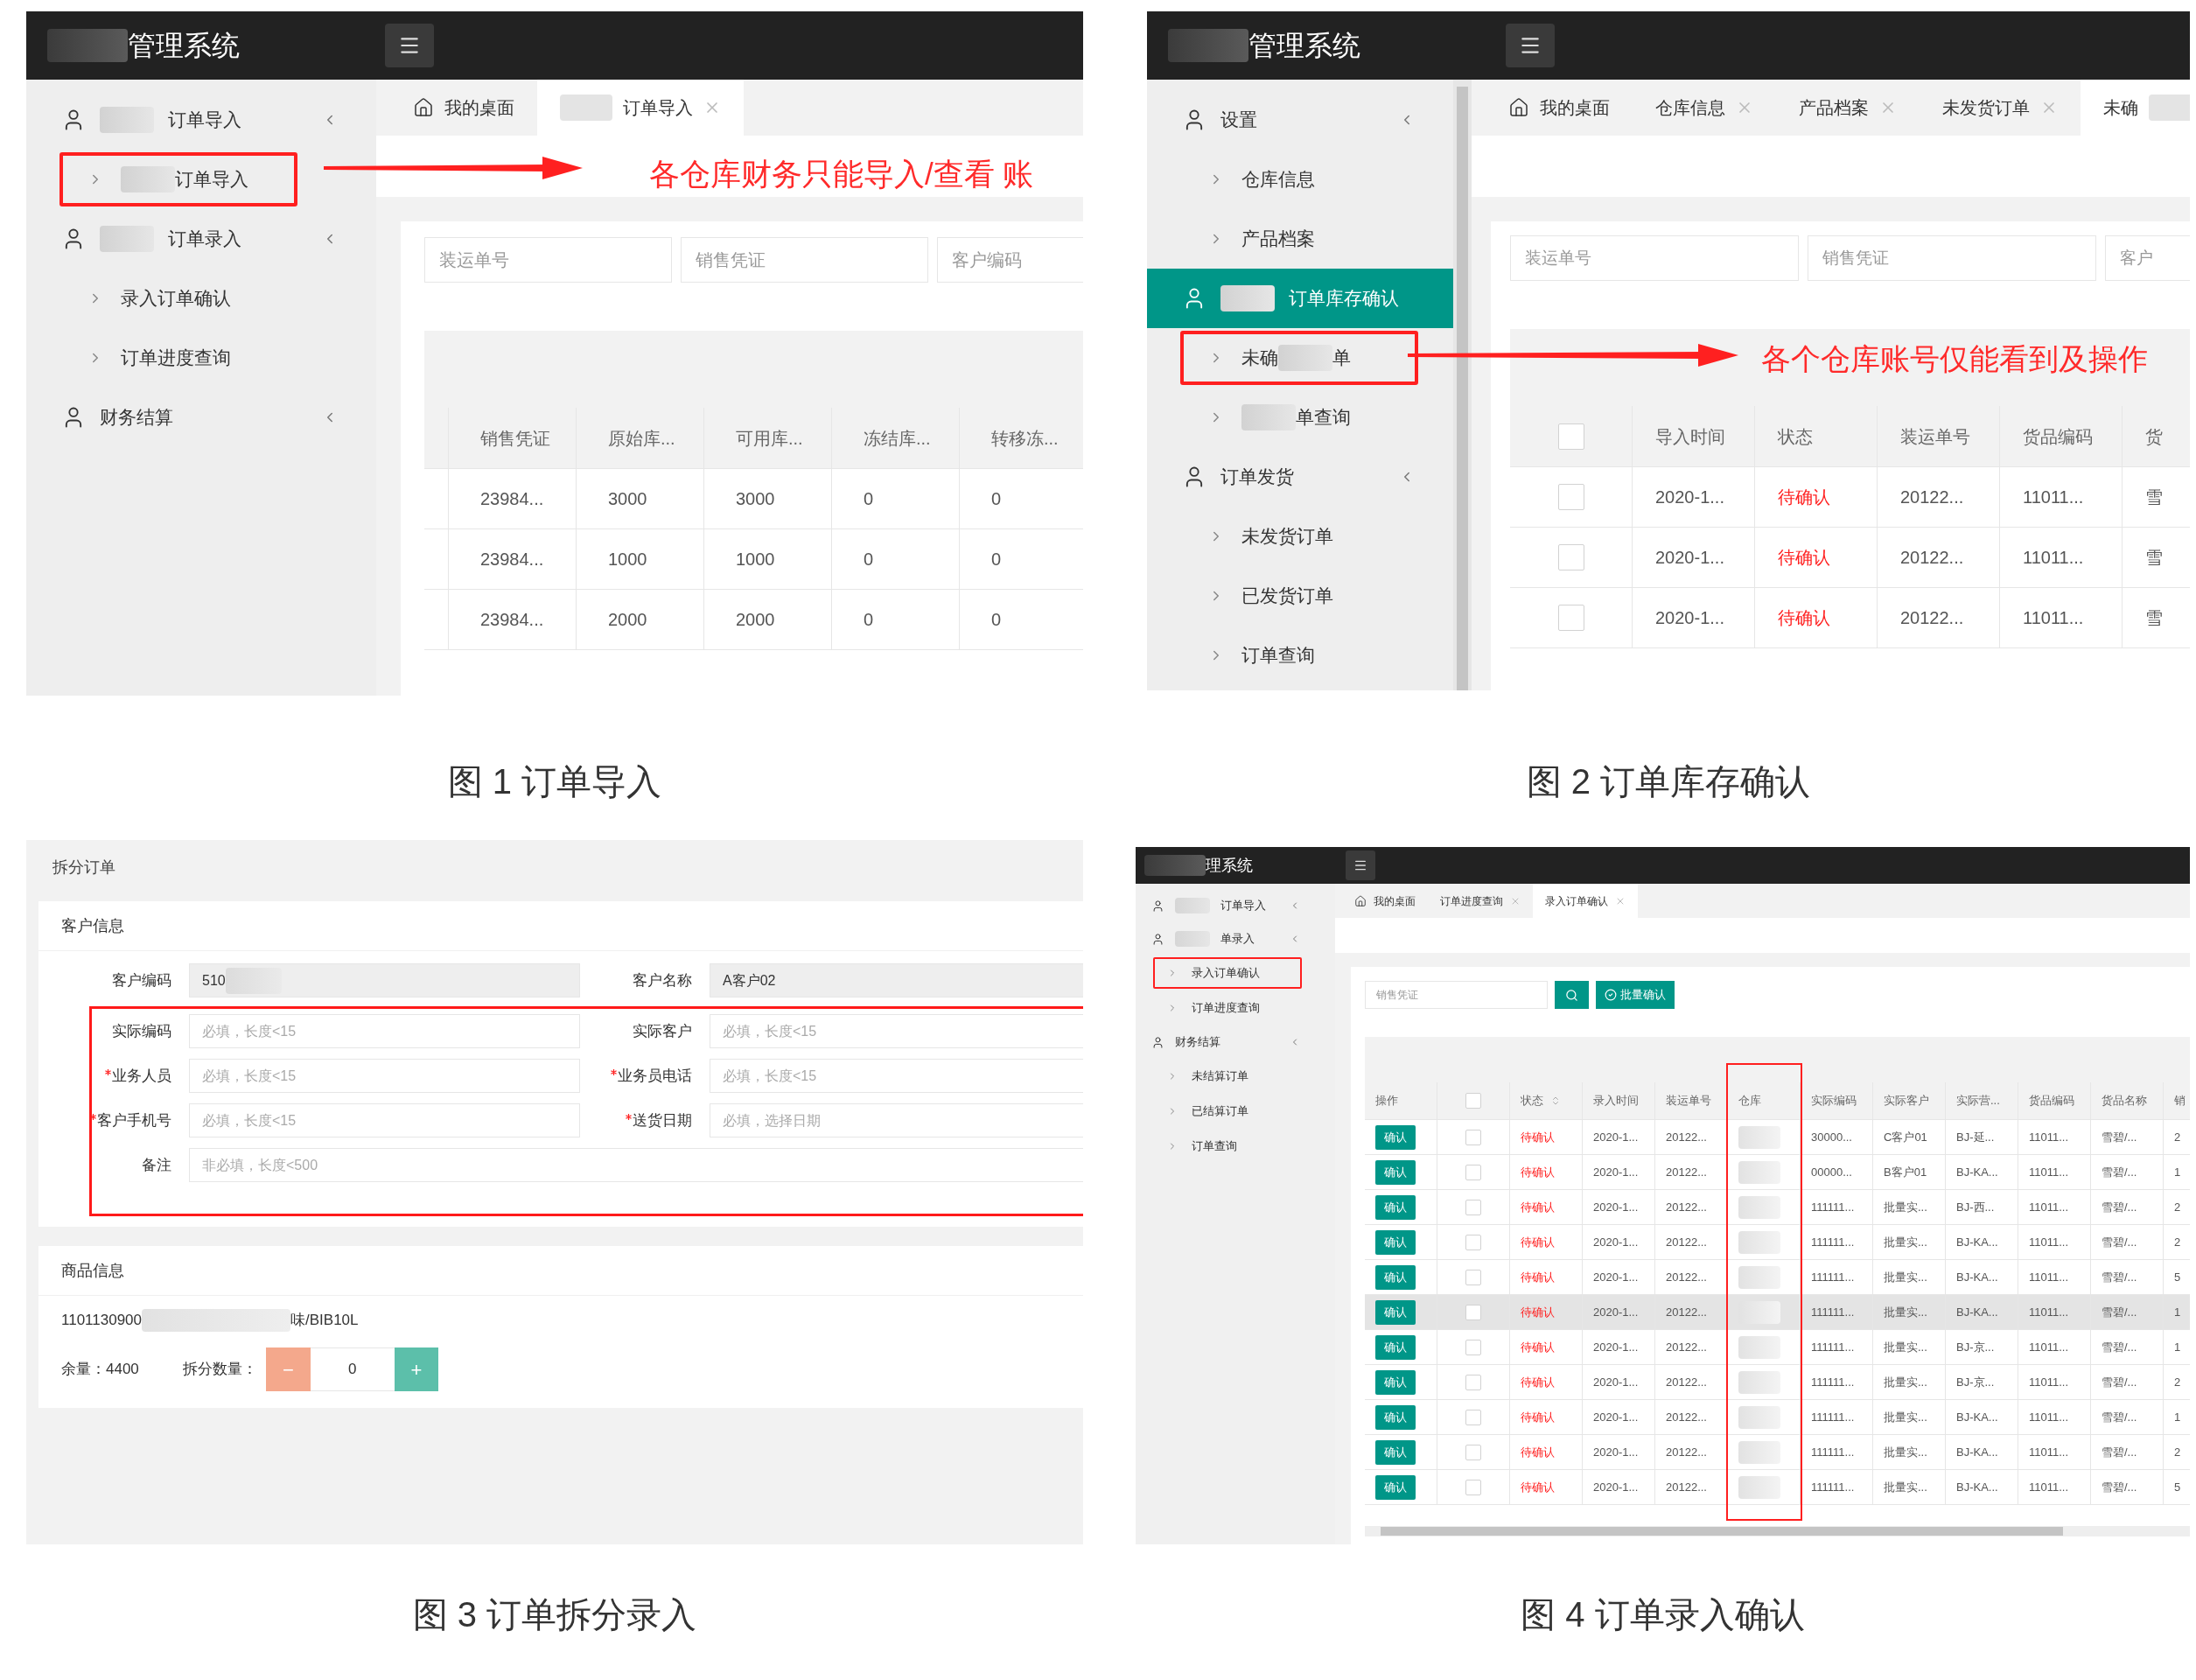 The height and width of the screenshot is (1680, 2196). Describe the element at coordinates (1235, 939) in the screenshot. I see `sidebar-group: 单录入` at that location.